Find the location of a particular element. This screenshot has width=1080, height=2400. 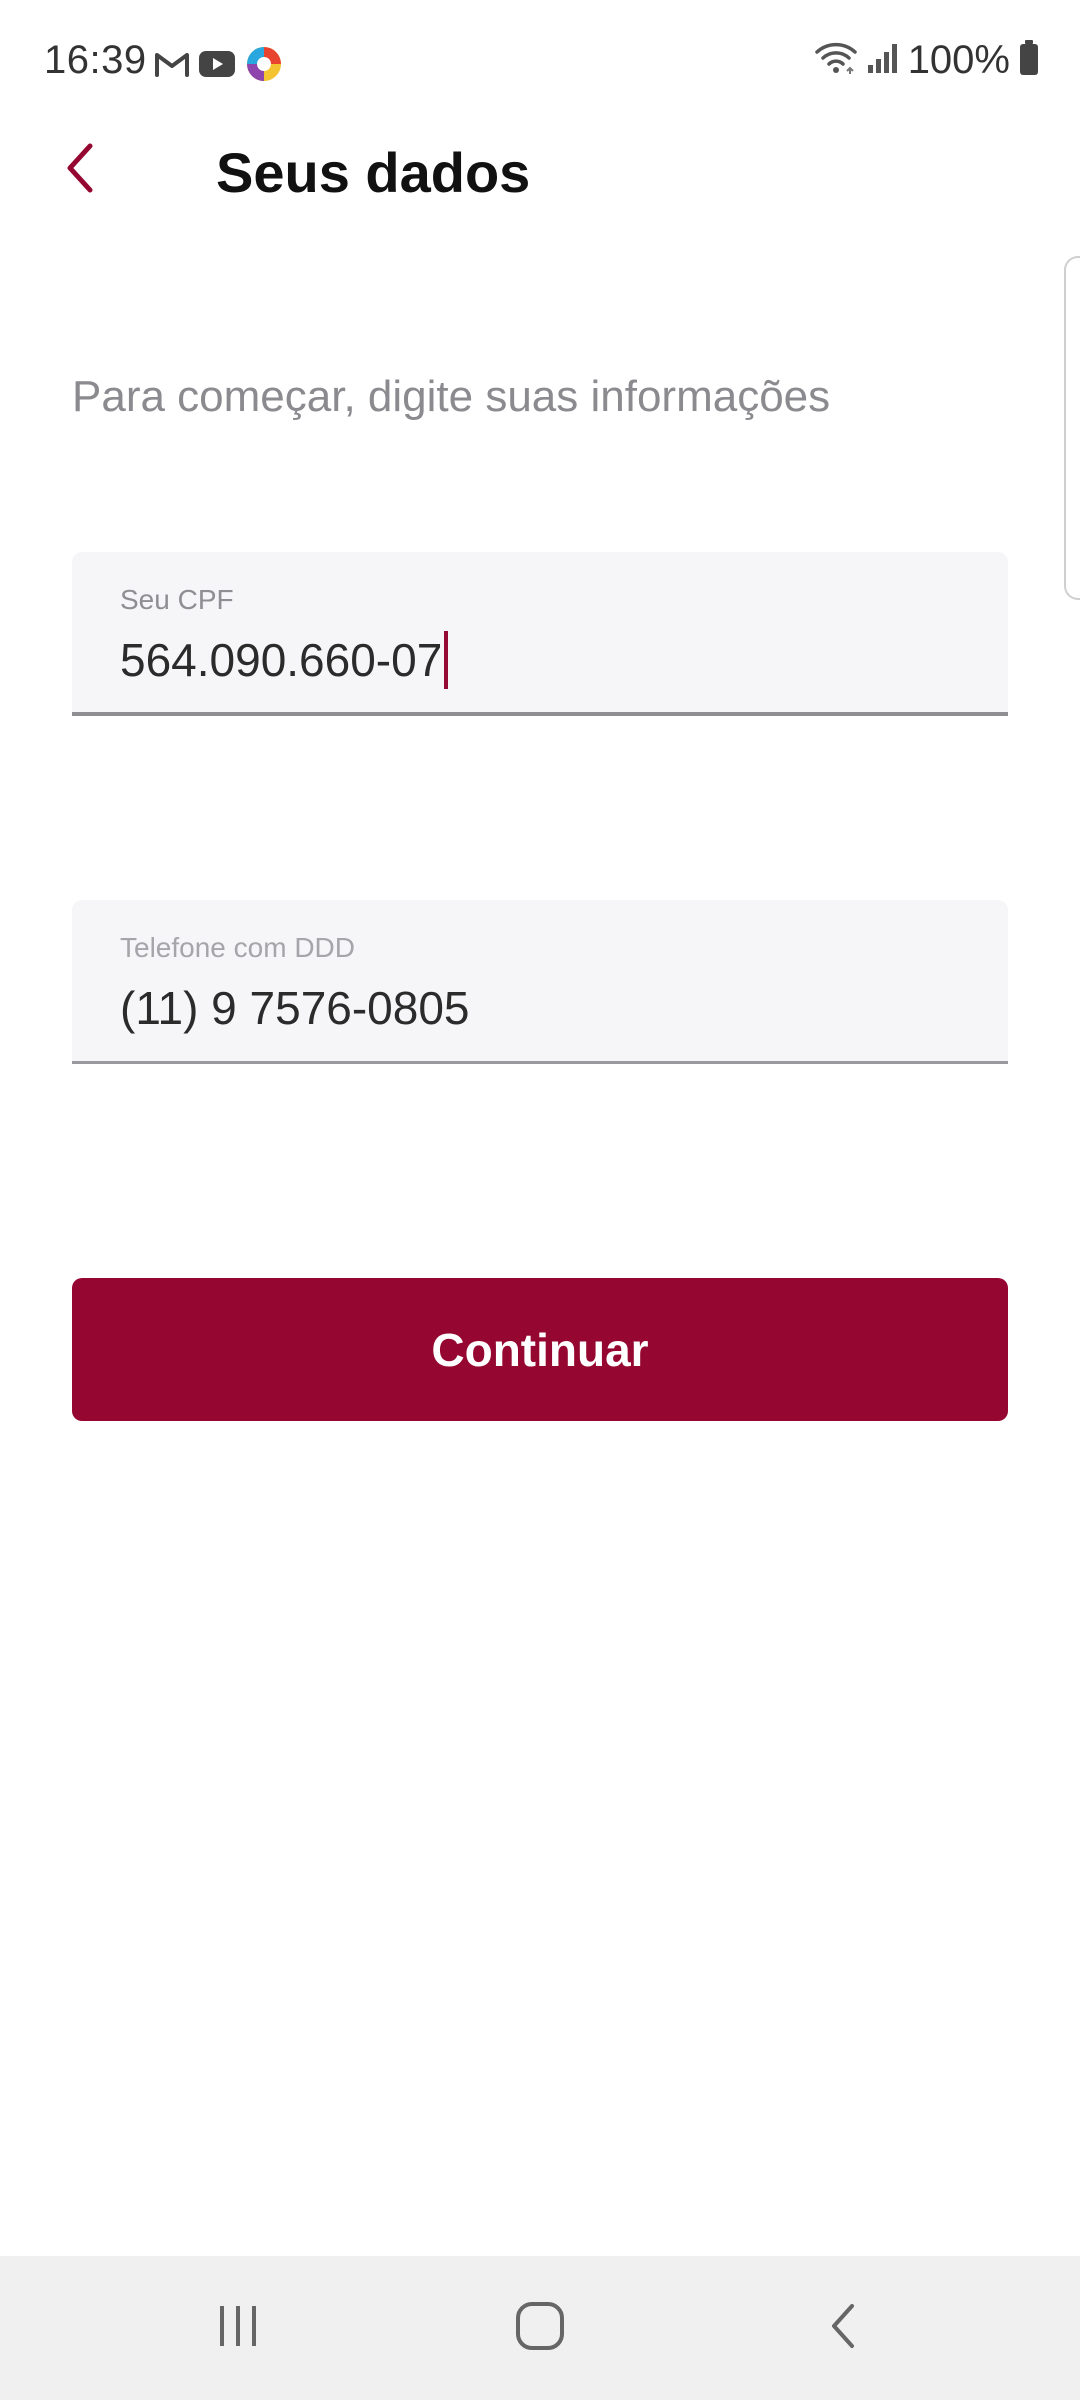

app-logo-icon is located at coordinates (264, 66).